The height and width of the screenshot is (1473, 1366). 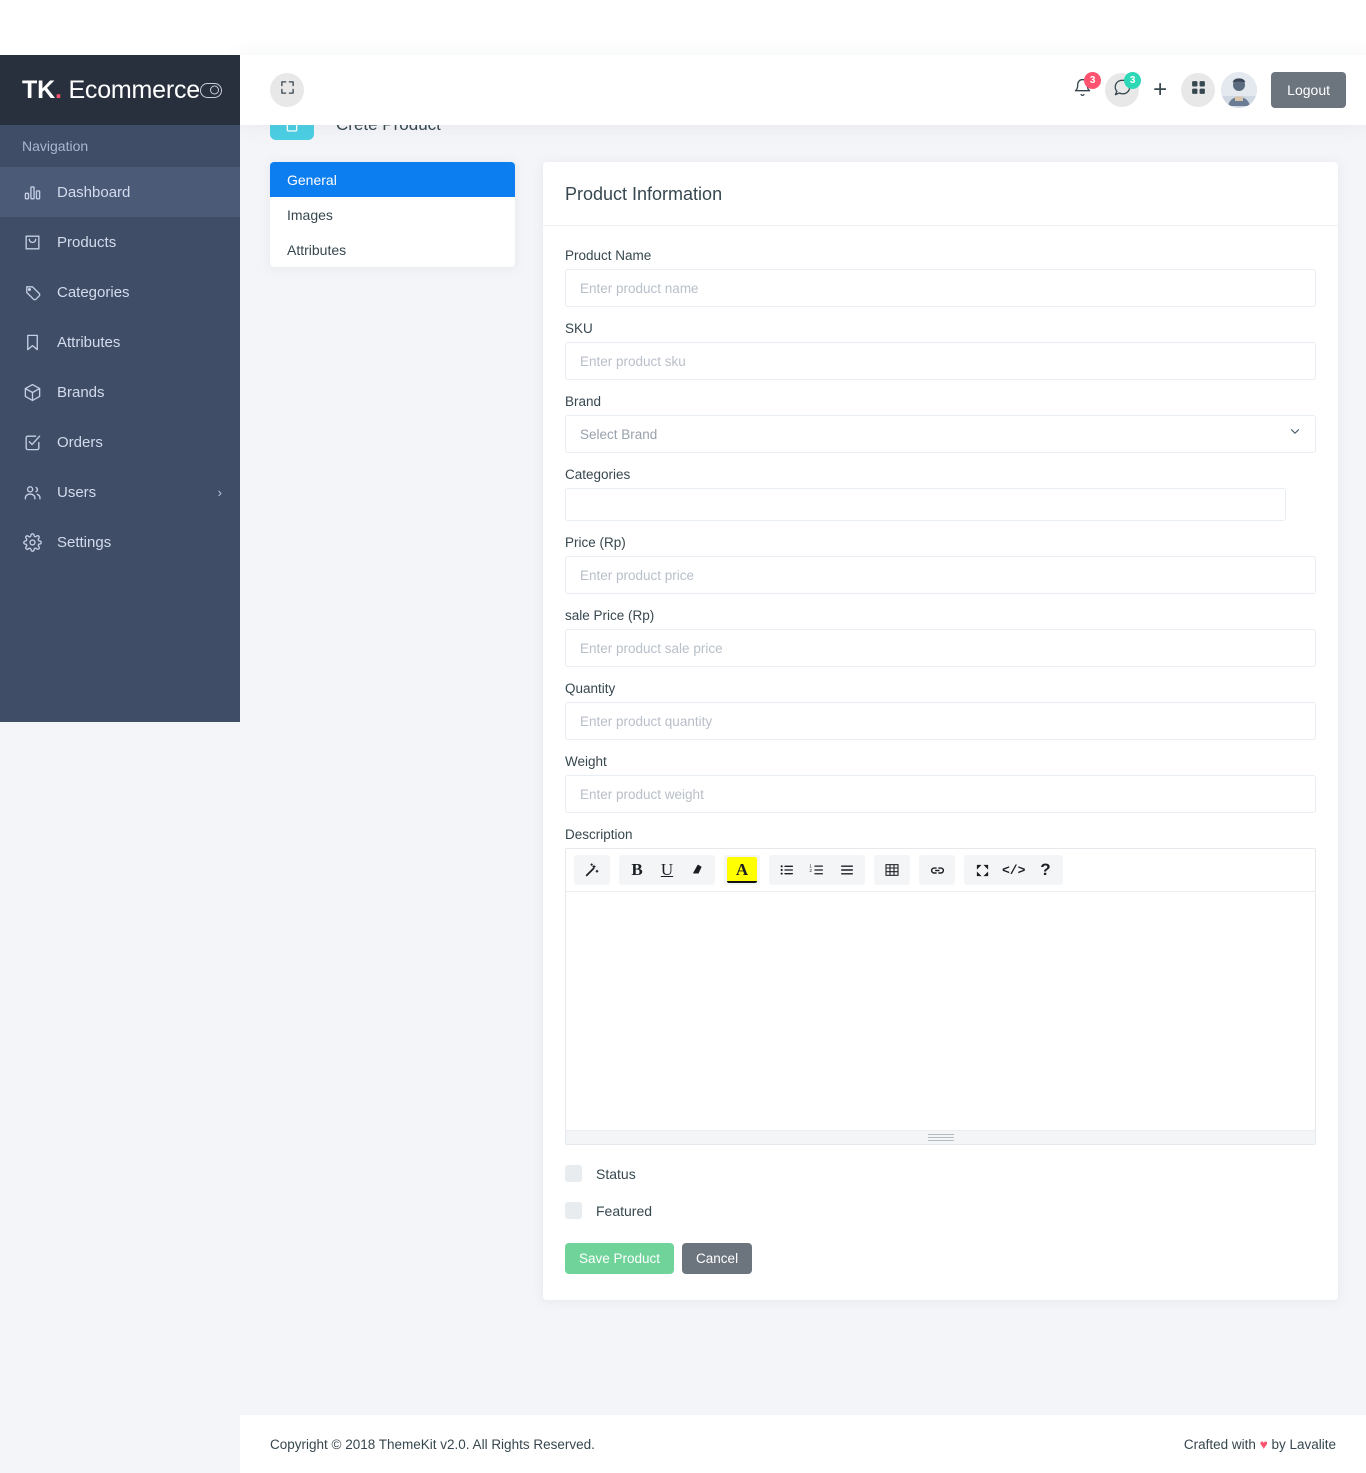 What do you see at coordinates (38, 89) in the screenshot?
I see `brand-mark: TK` at bounding box center [38, 89].